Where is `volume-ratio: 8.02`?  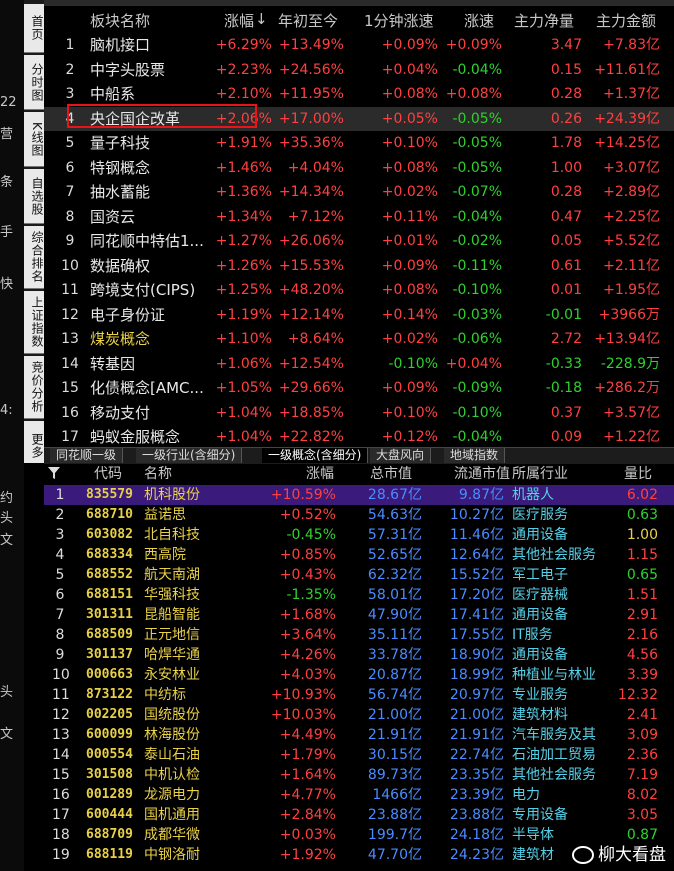 volume-ratio: 8.02 is located at coordinates (642, 795).